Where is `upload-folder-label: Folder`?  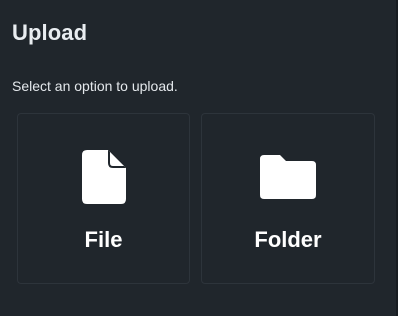 upload-folder-label: Folder is located at coordinates (288, 239).